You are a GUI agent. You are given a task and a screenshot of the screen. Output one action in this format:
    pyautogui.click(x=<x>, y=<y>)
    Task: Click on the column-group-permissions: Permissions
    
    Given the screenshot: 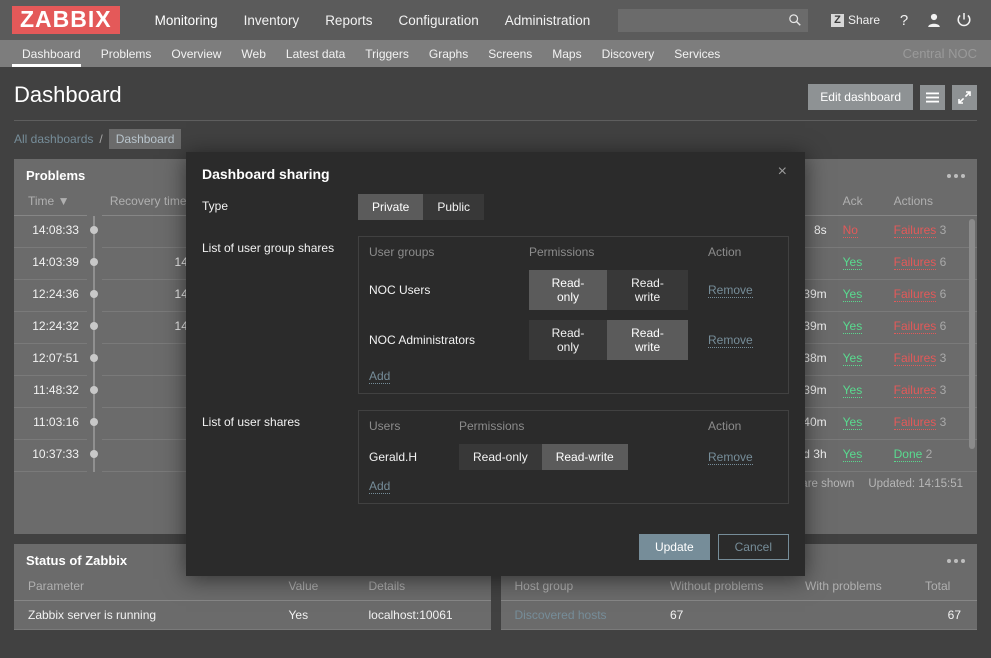 What is the action you would take?
    pyautogui.click(x=562, y=252)
    